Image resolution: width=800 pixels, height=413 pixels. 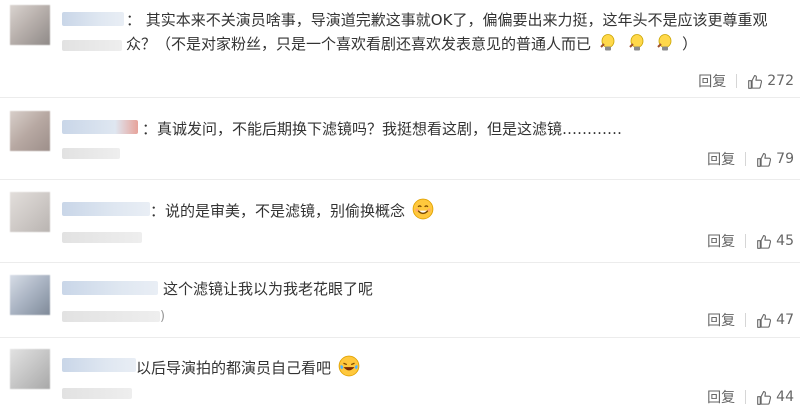 What do you see at coordinates (785, 159) in the screenshot?
I see `like-count: 79` at bounding box center [785, 159].